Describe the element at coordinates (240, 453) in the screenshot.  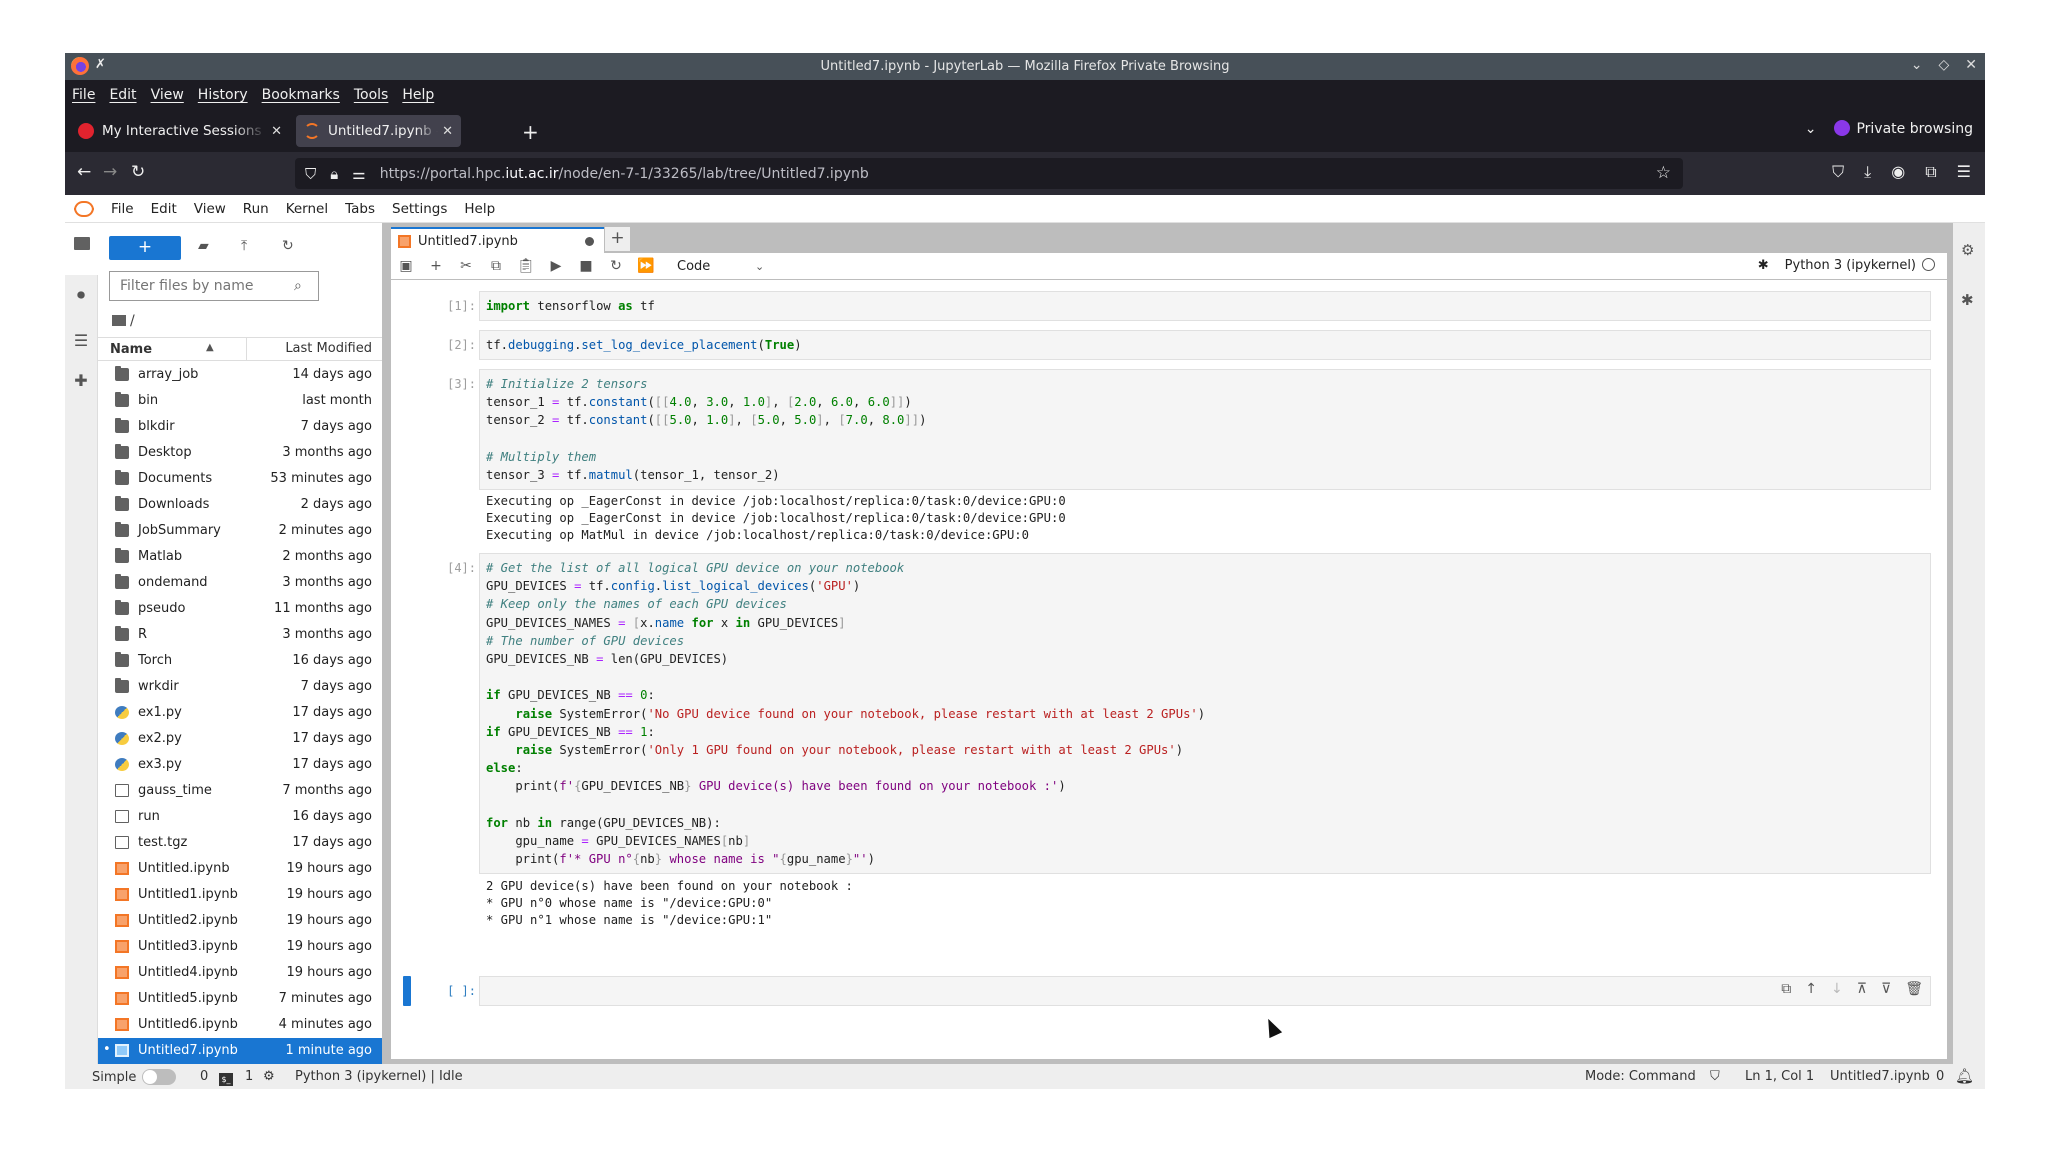
I see `file-list-item: Desktop 3 months ago` at that location.